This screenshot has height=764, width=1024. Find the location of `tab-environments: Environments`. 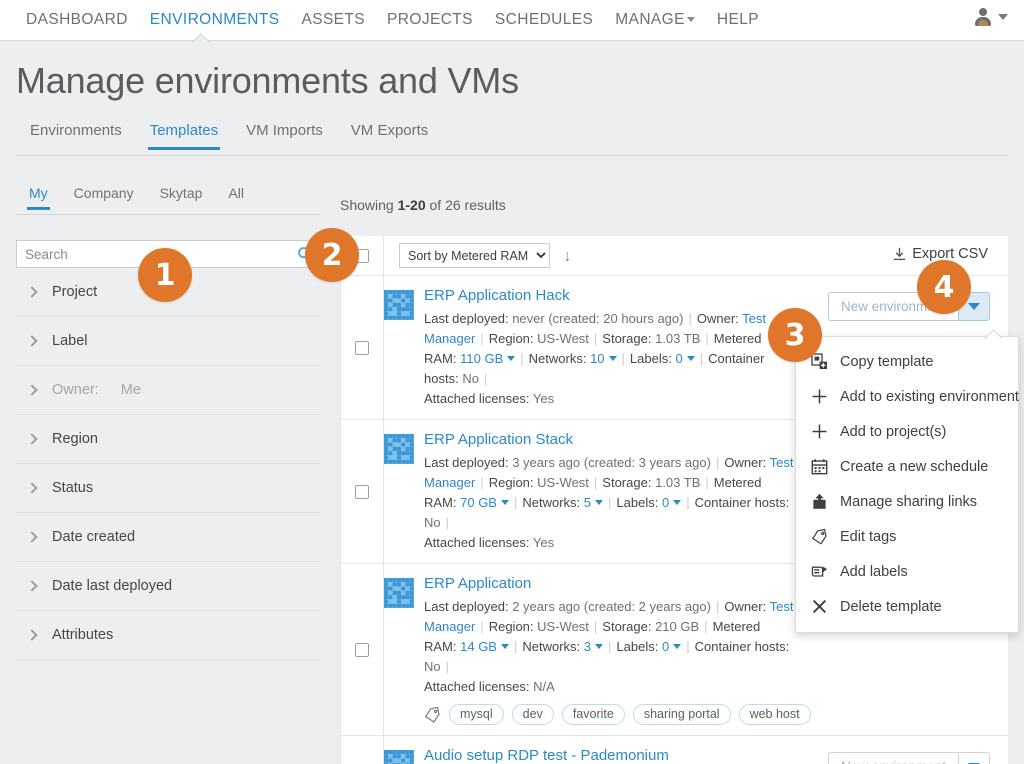

tab-environments: Environments is located at coordinates (76, 135).